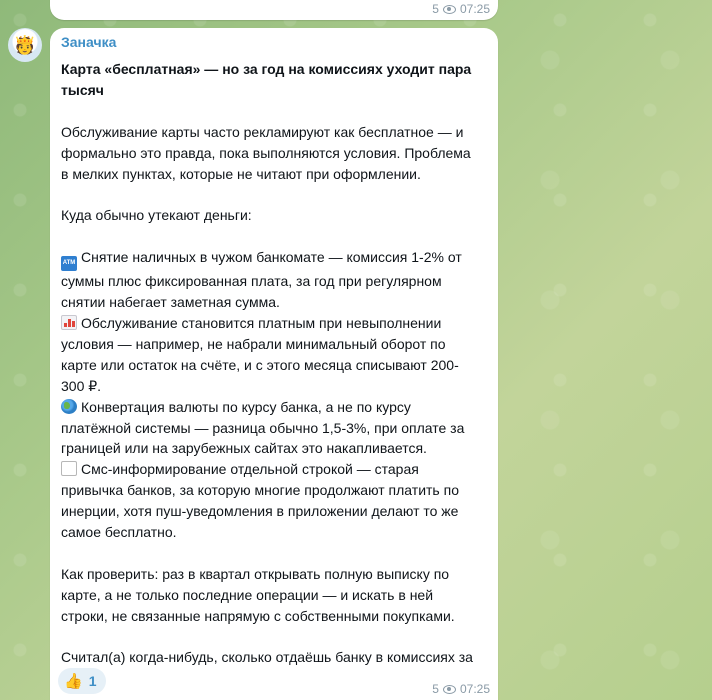  I want to click on emoji-face-icon: 🫅, so click(25, 44).